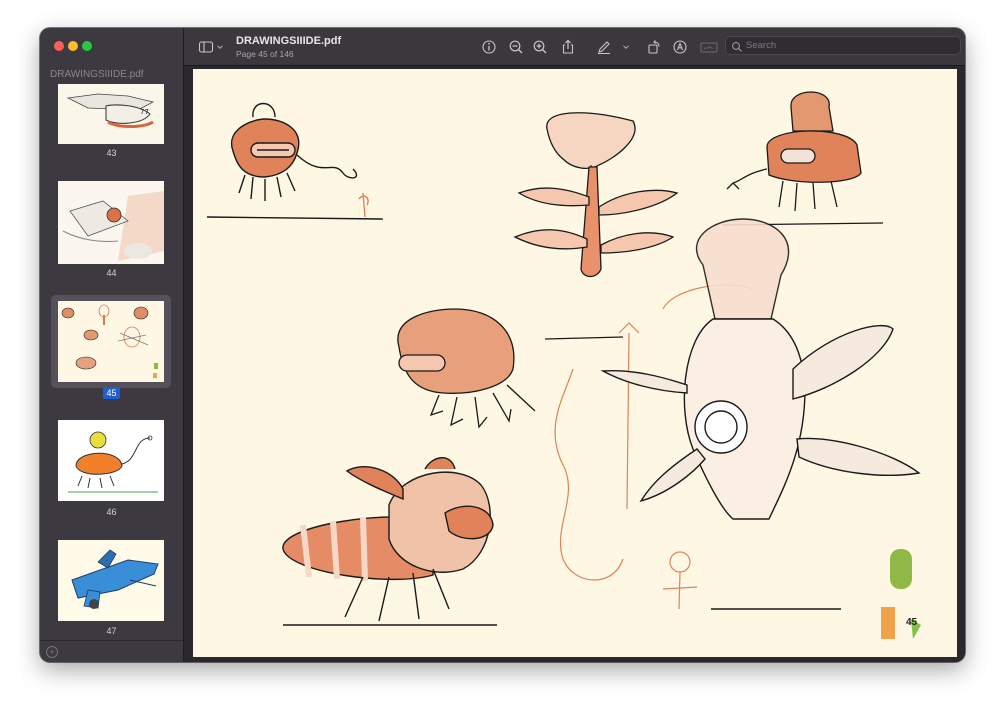 The height and width of the screenshot is (716, 1005). Describe the element at coordinates (111, 631) in the screenshot. I see `thumbnail-label: 47` at that location.